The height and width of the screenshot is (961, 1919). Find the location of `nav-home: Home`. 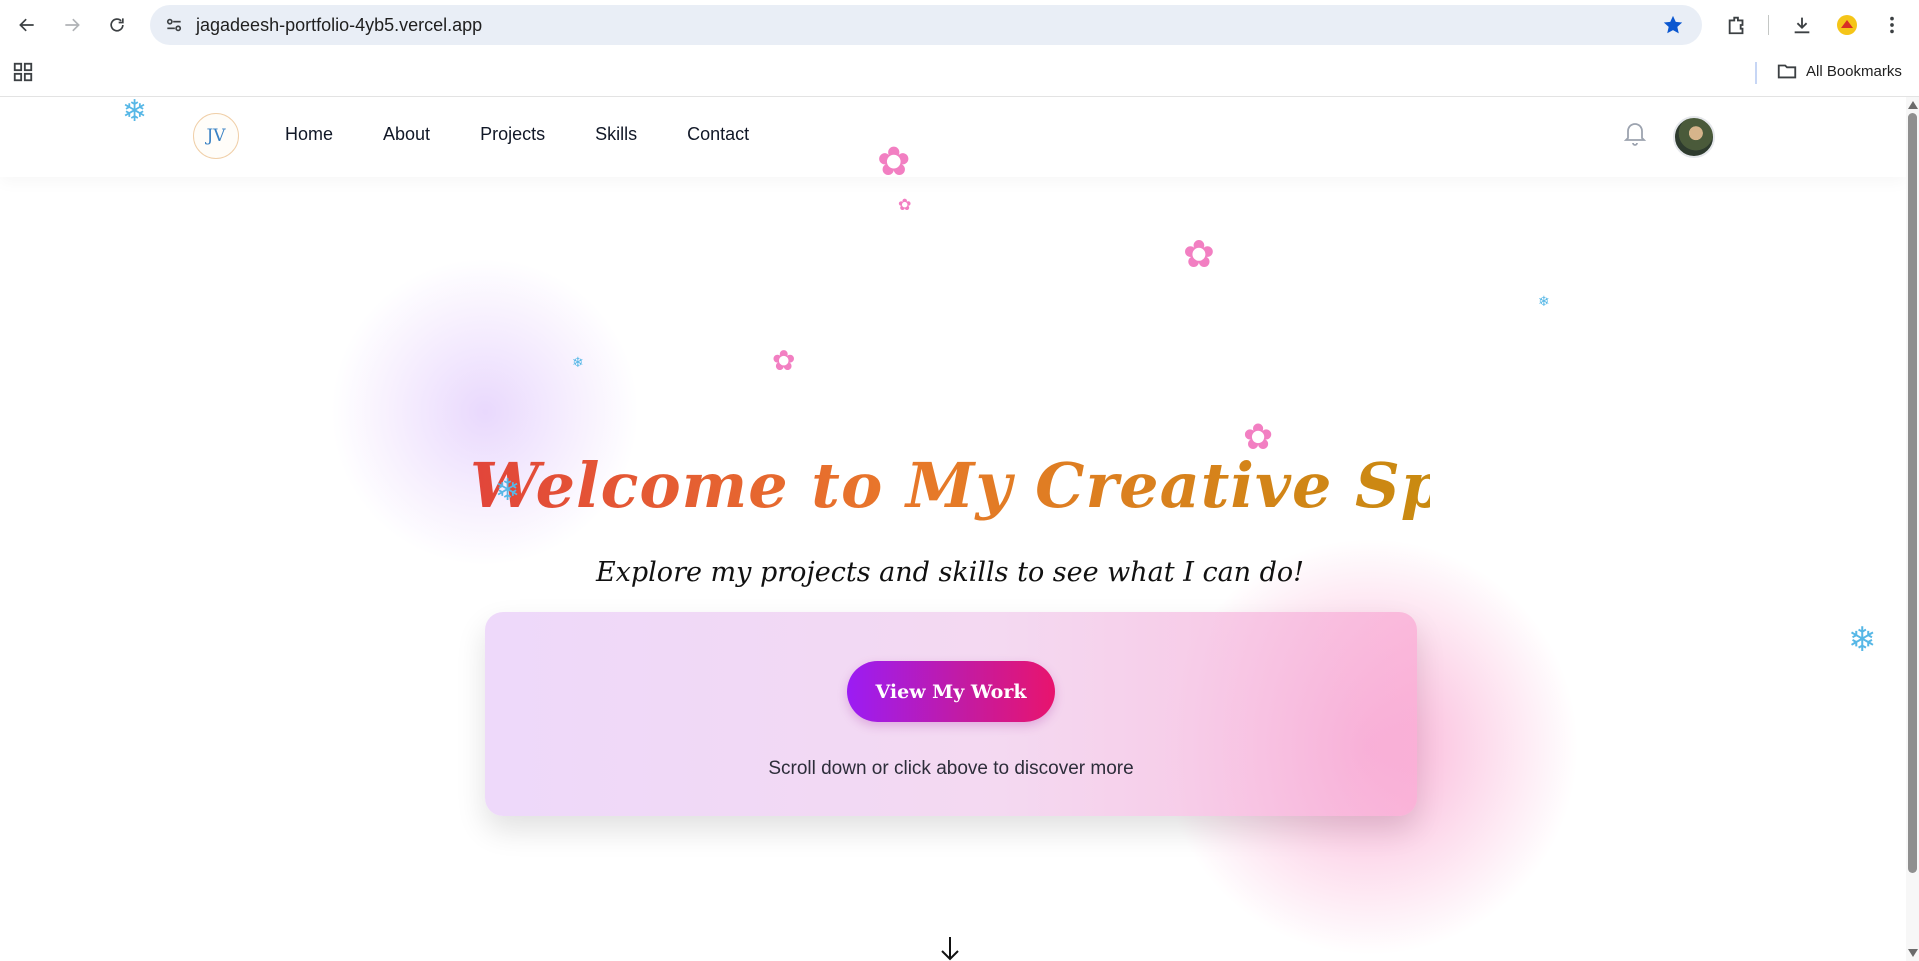

nav-home: Home is located at coordinates (309, 134).